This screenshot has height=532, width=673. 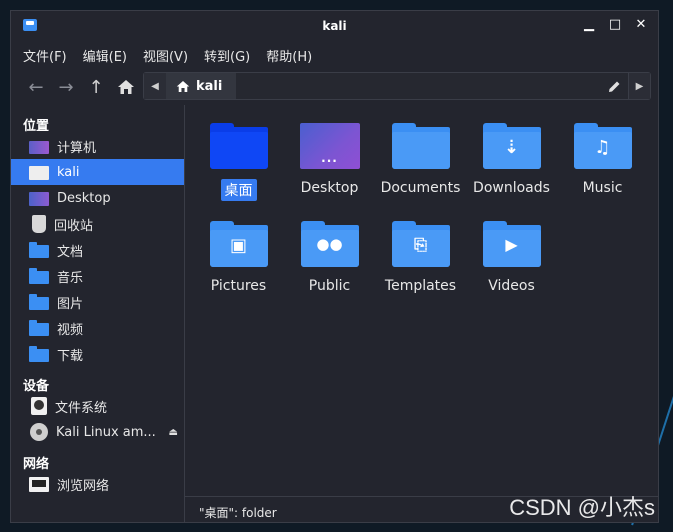 What do you see at coordinates (227, 55) in the screenshot?
I see `menu-go: 转到(G)` at bounding box center [227, 55].